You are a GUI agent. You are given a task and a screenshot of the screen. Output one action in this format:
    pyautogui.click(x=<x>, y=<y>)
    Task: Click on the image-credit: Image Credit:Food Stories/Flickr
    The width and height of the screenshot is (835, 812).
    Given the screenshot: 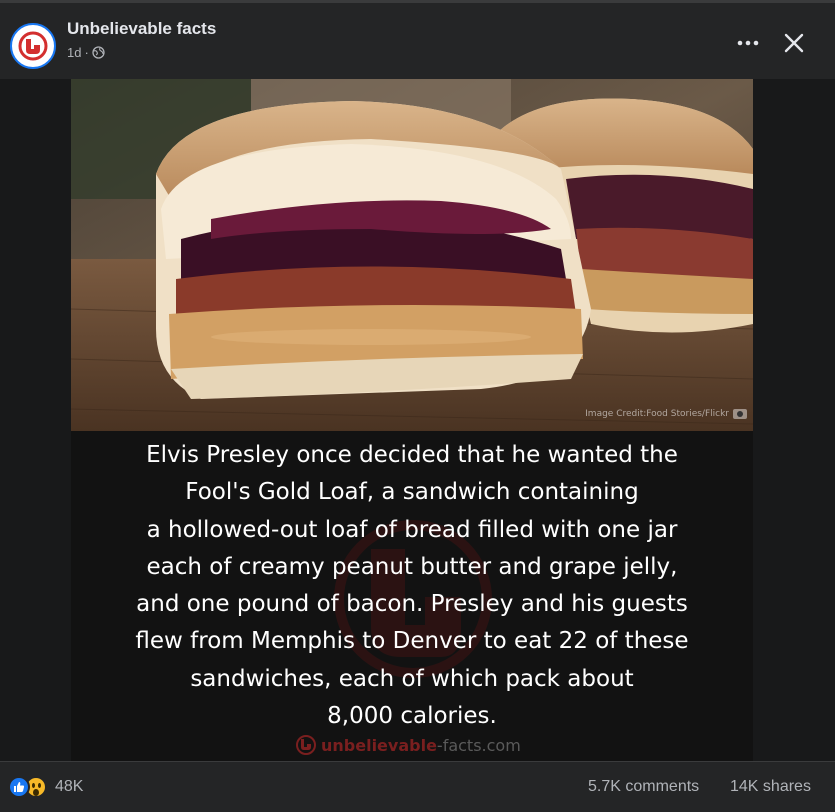 What is the action you would take?
    pyautogui.click(x=666, y=414)
    